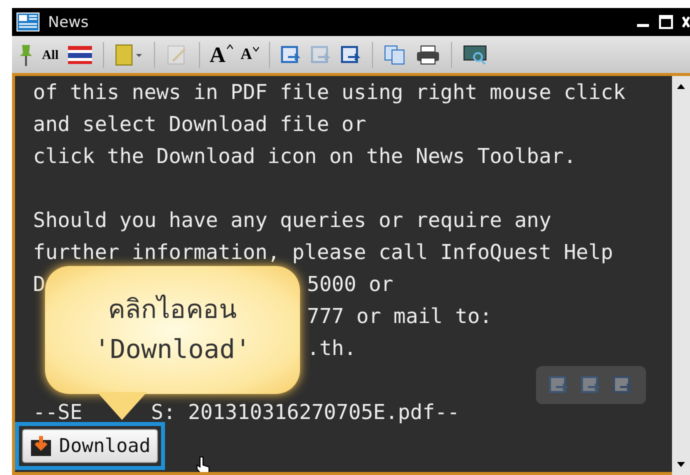  Describe the element at coordinates (129, 54) in the screenshot. I see `note-icon` at that location.